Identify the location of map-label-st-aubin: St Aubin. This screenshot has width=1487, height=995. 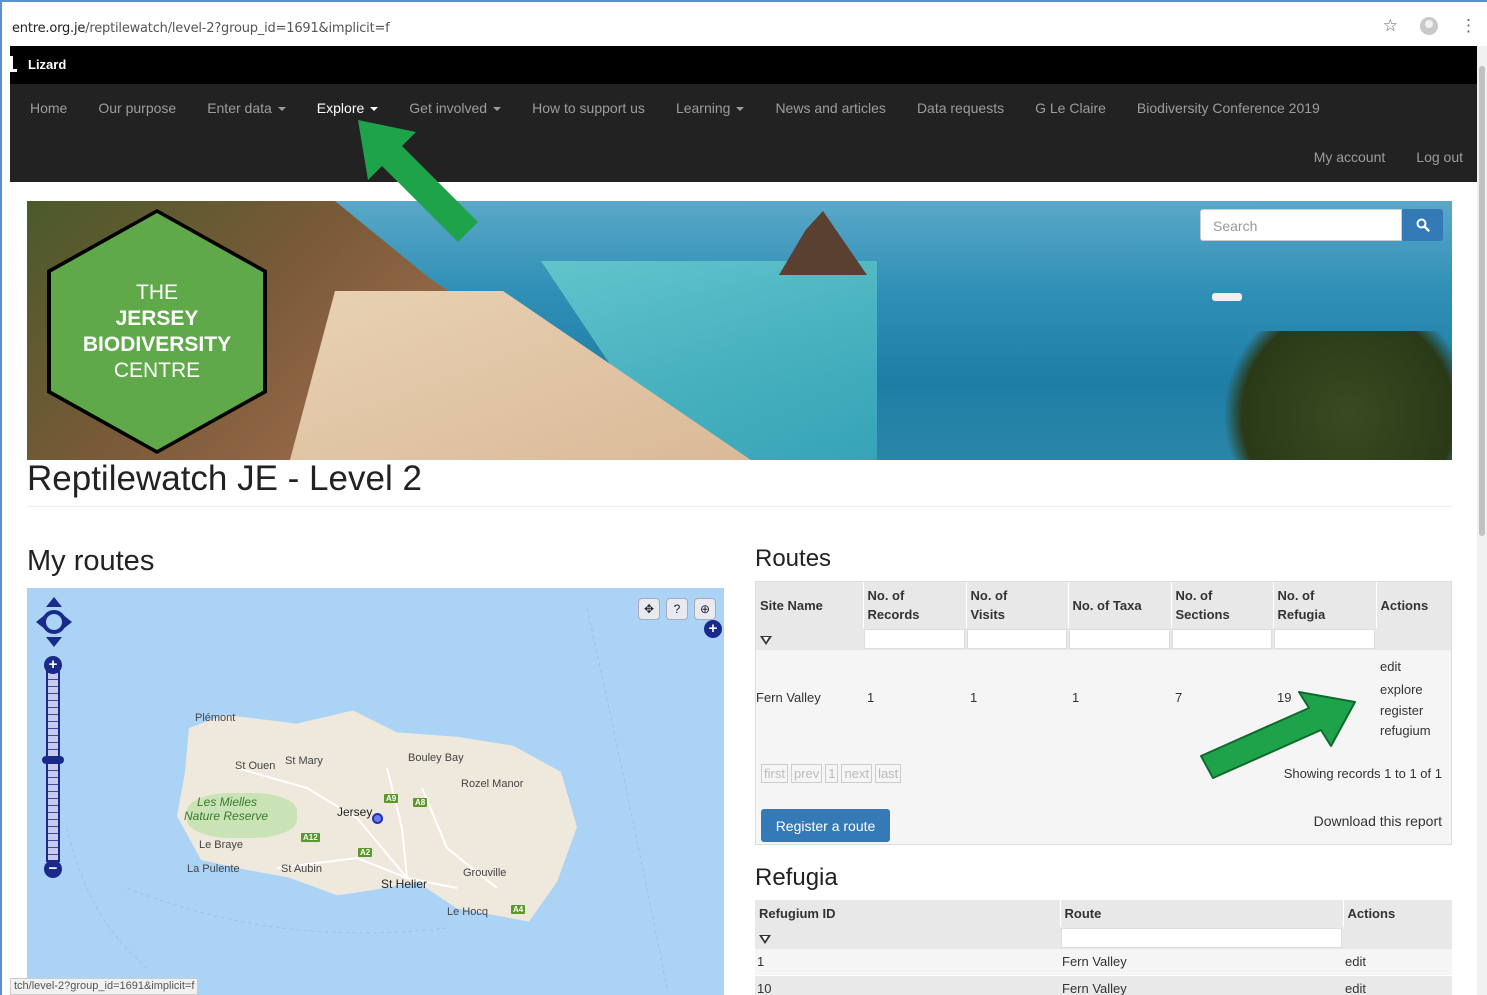
(301, 869).